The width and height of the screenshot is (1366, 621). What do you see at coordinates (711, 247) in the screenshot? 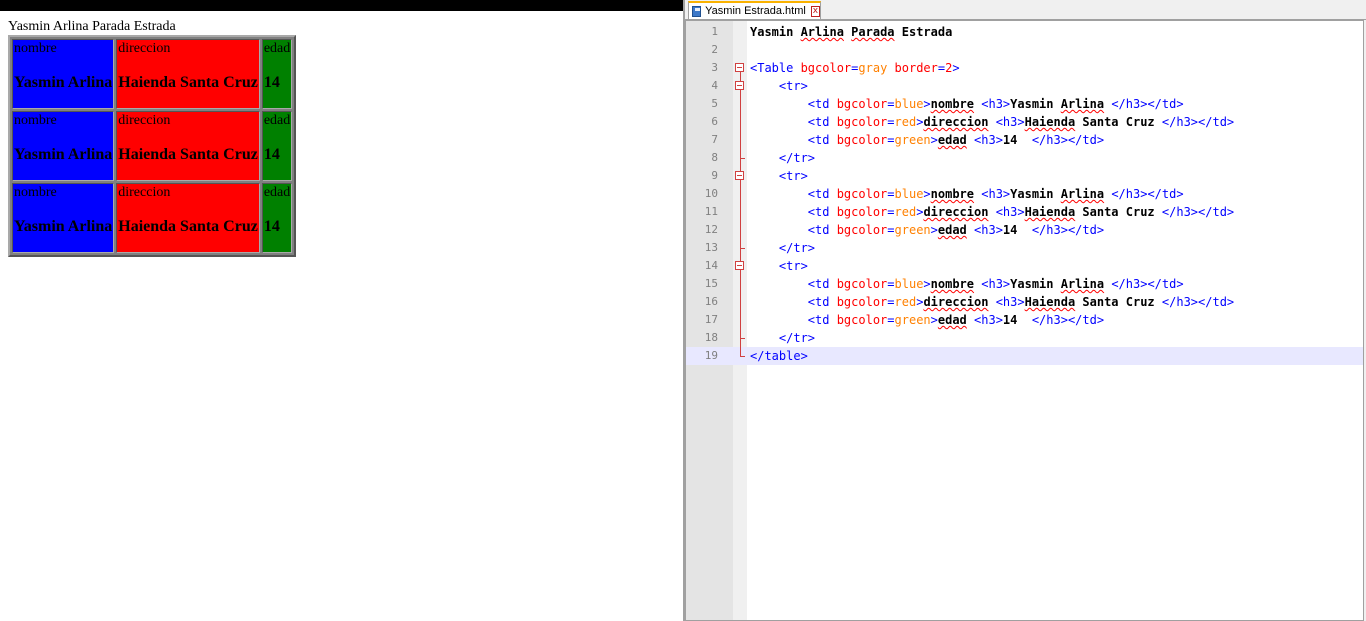
I see `line-number: 13` at bounding box center [711, 247].